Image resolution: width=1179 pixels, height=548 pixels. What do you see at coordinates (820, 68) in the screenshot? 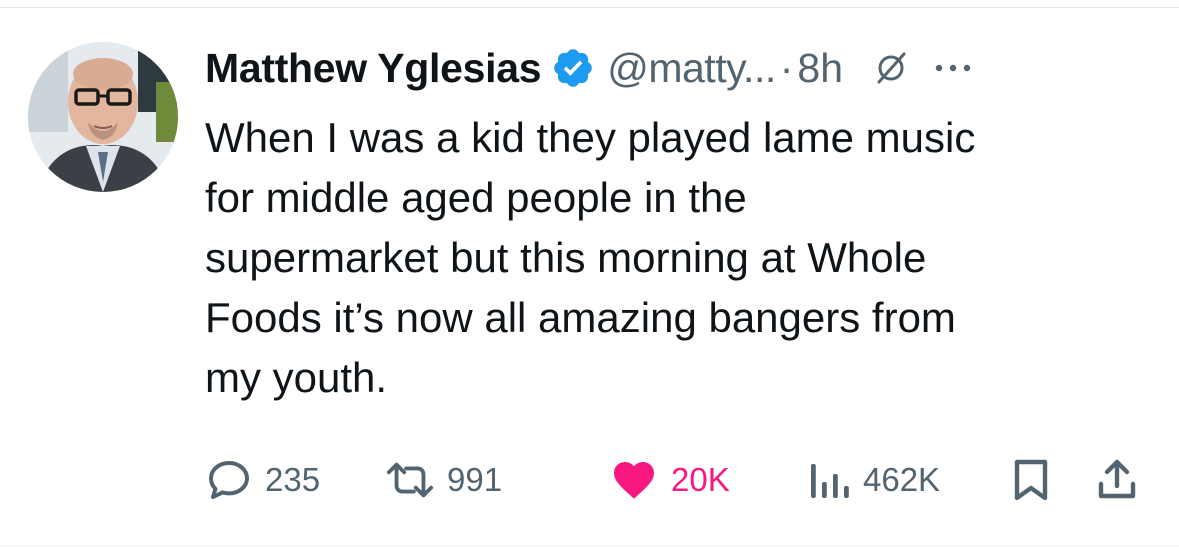
I see `timestamp: 8h` at bounding box center [820, 68].